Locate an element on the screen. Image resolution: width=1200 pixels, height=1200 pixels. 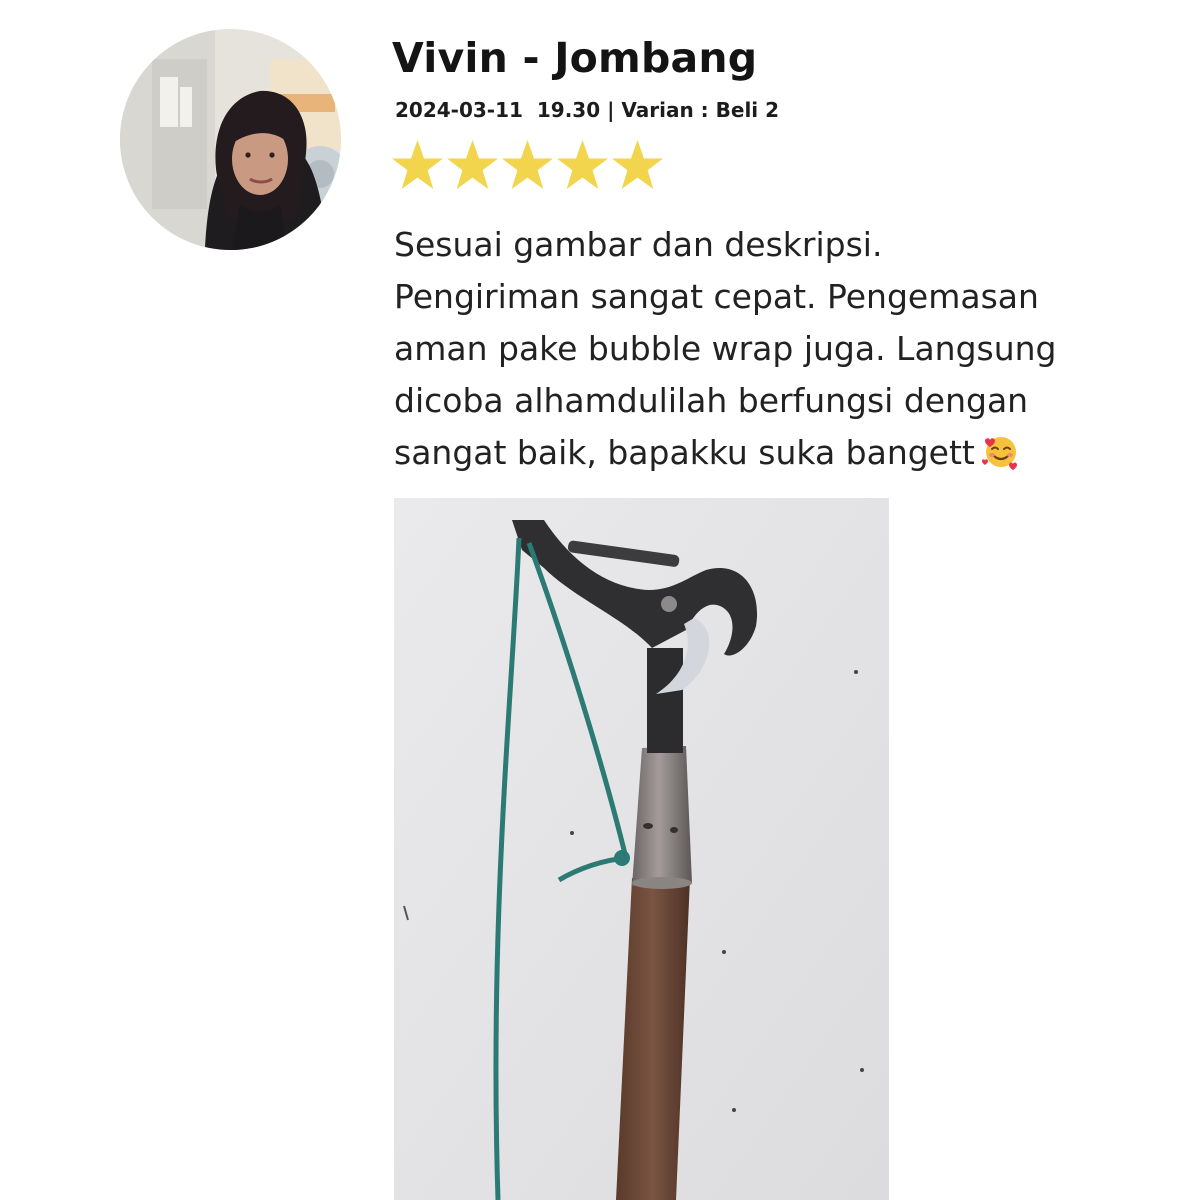
rating-stars is located at coordinates (527, 166).